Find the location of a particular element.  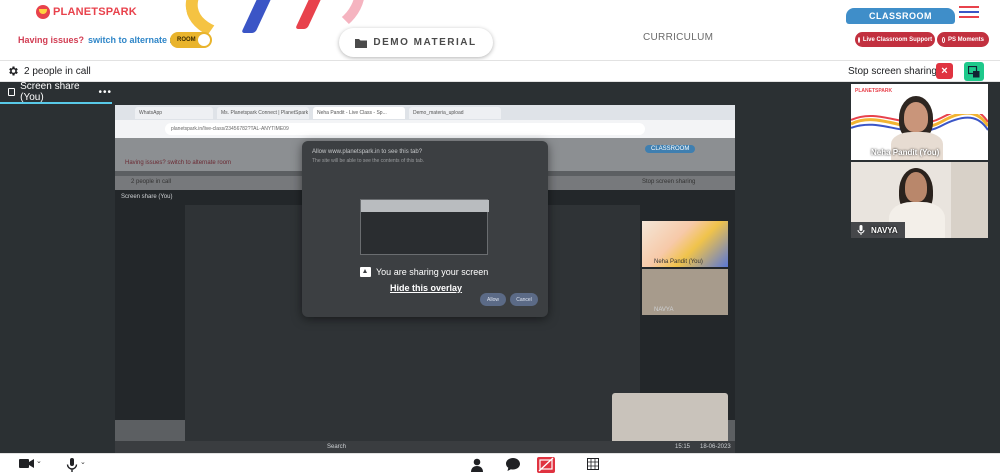

taskbar-search: Search is located at coordinates (337, 447).